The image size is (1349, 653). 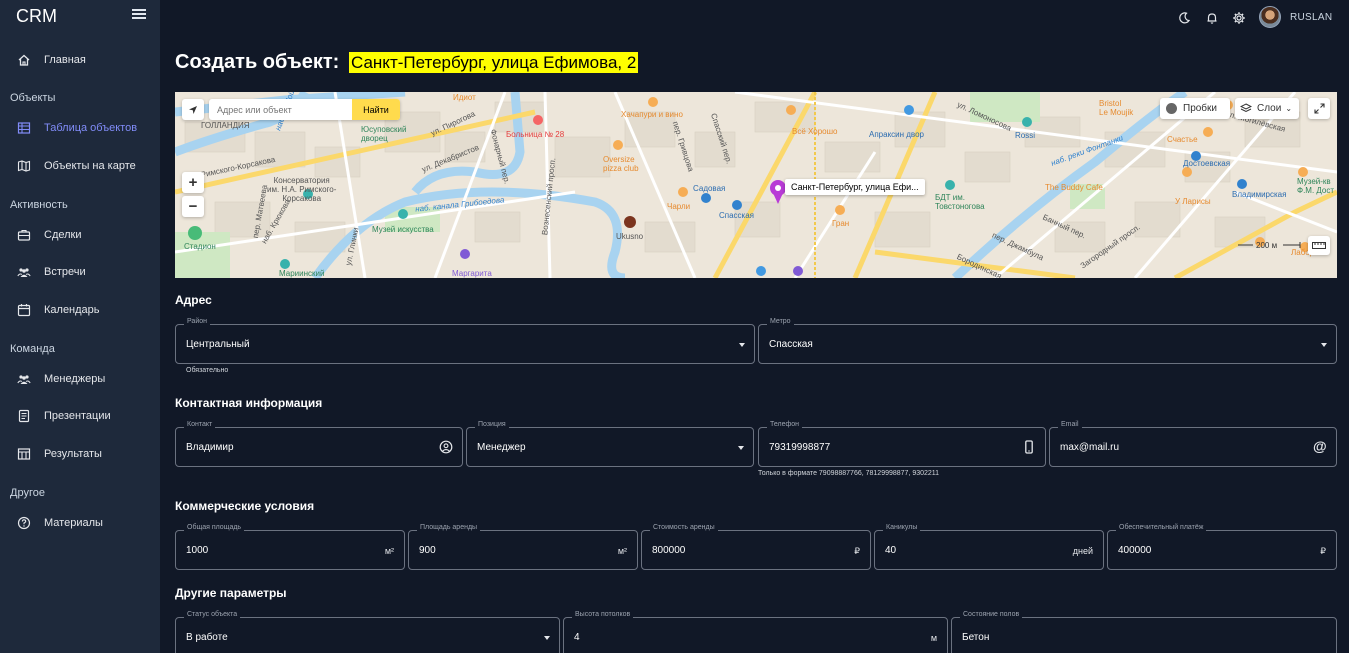 What do you see at coordinates (302, 273) in the screenshot?
I see `map-label: Мариинский` at bounding box center [302, 273].